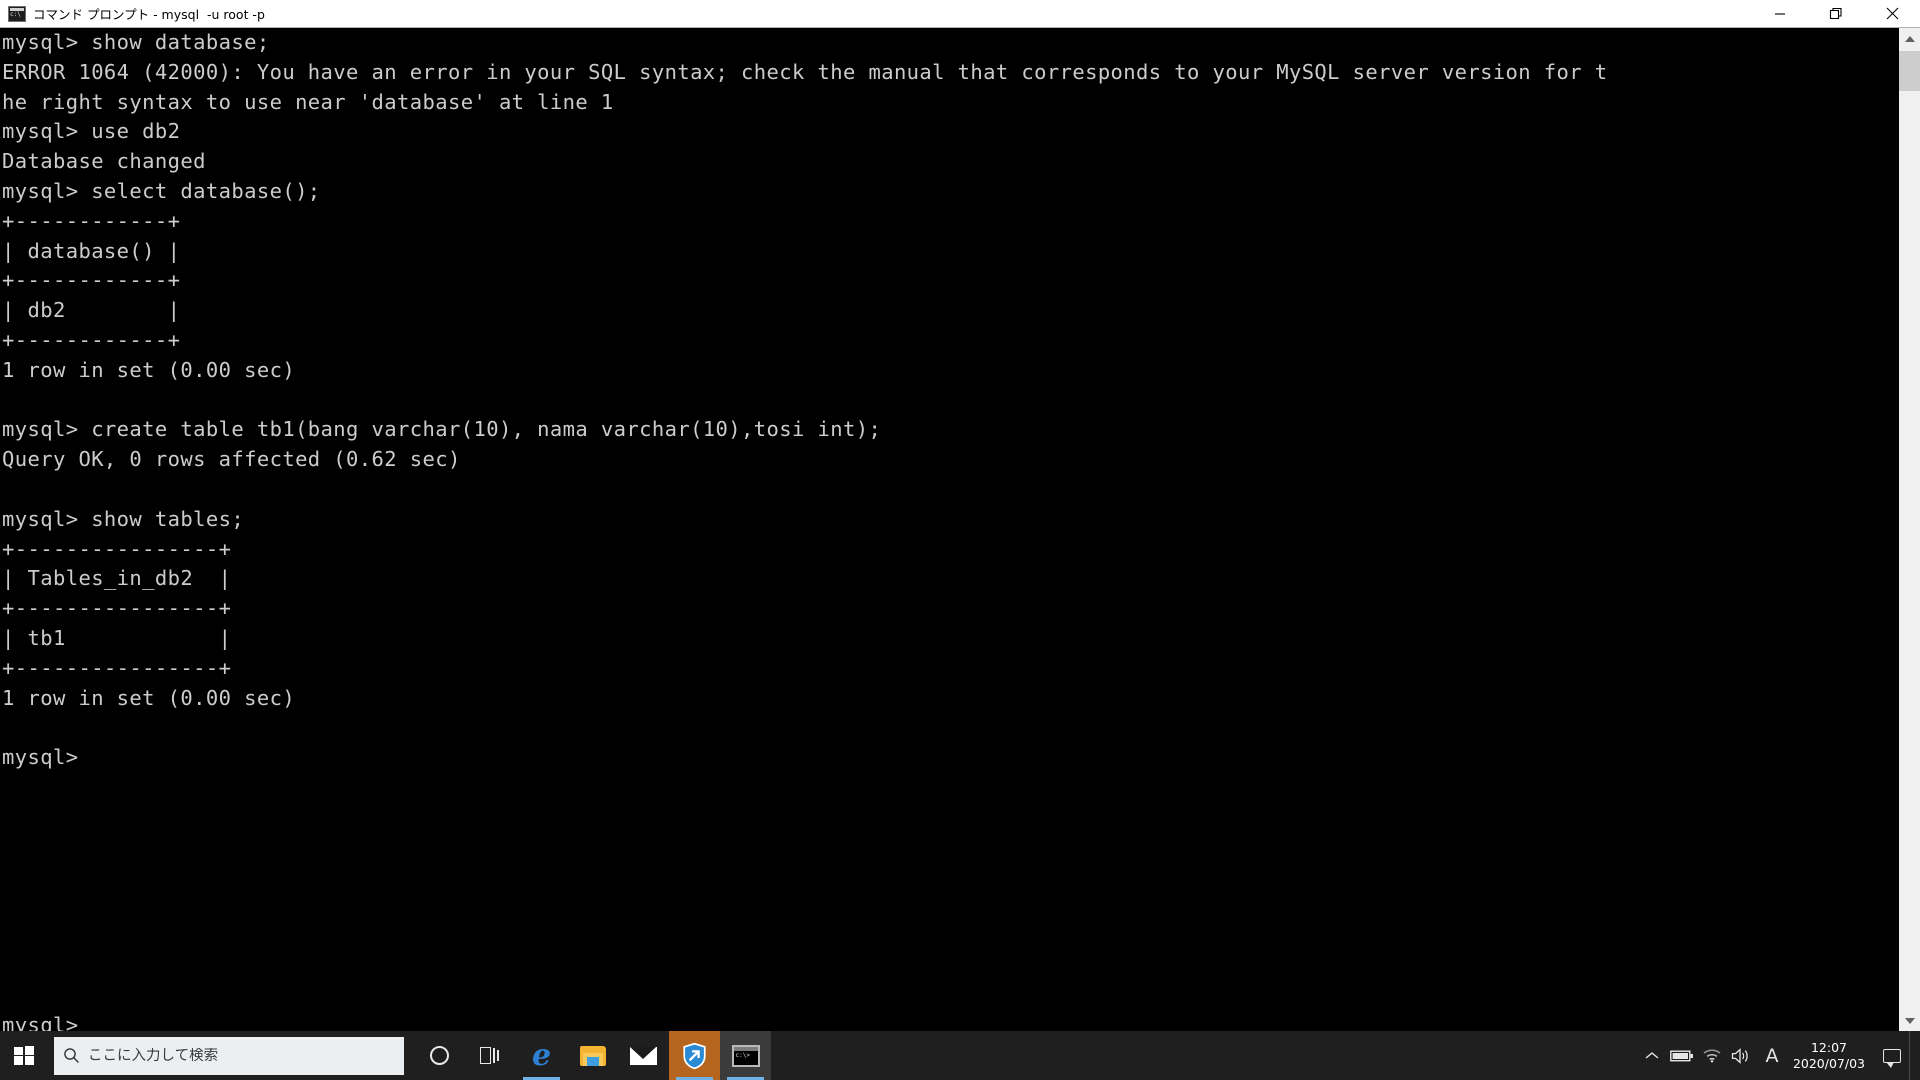 Image resolution: width=1920 pixels, height=1080 pixels. I want to click on taskbar: e, so click(960, 1055).